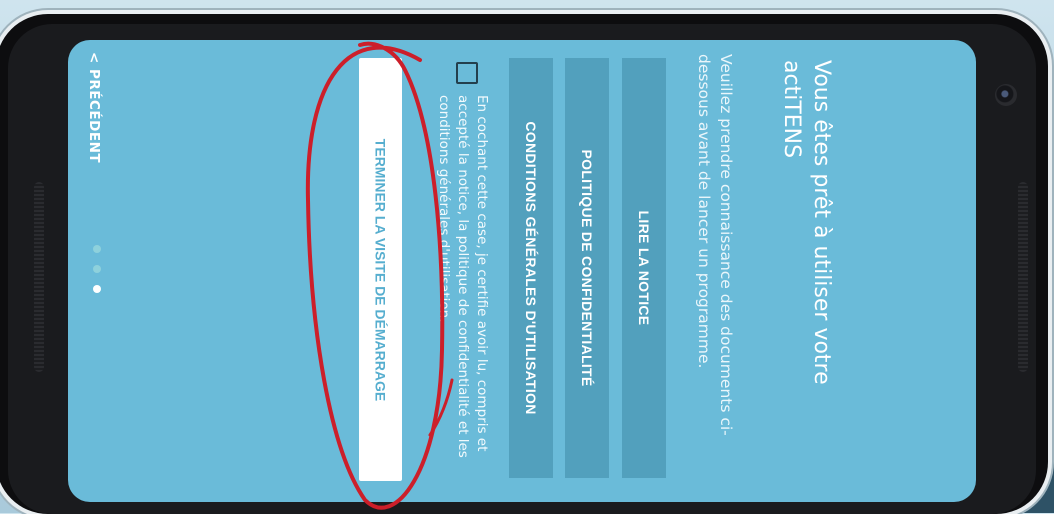  What do you see at coordinates (1006, 95) in the screenshot?
I see `front-camera-icon` at bounding box center [1006, 95].